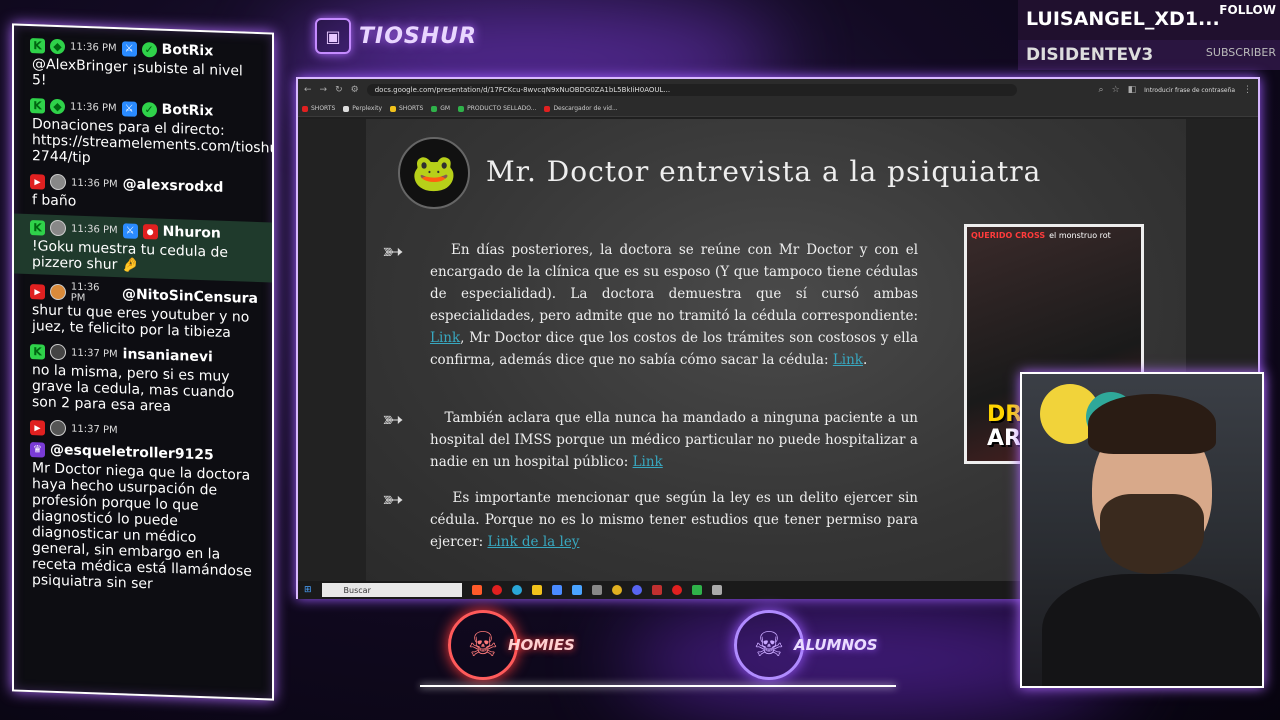  Describe the element at coordinates (94, 353) in the screenshot. I see `chat-time: 11:37 PM` at that location.